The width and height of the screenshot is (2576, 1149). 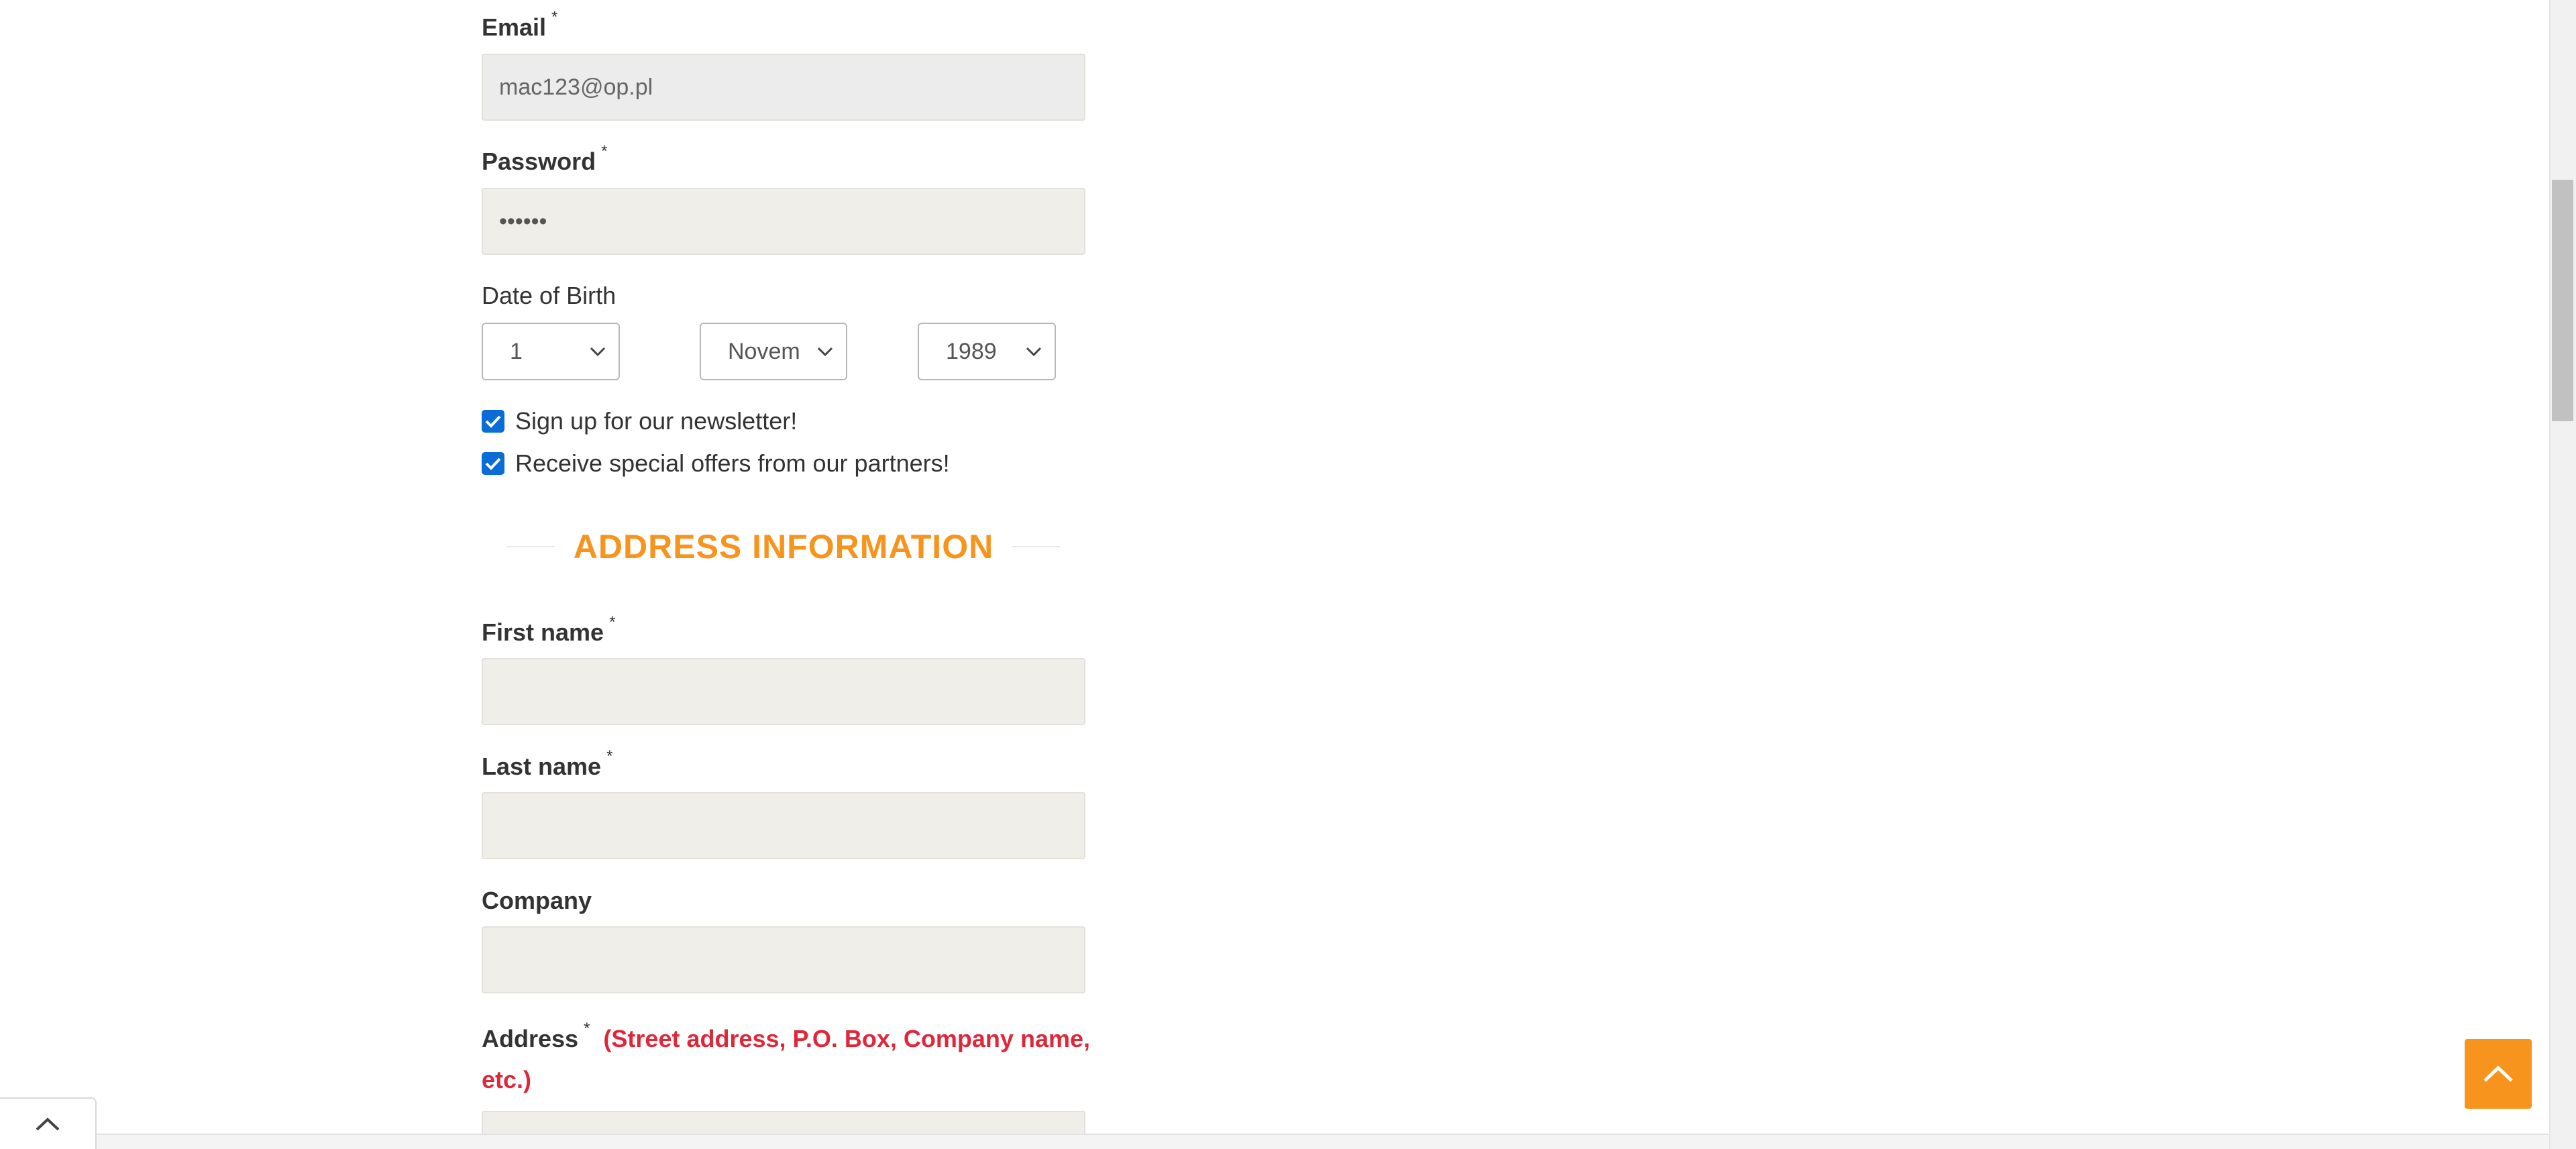 I want to click on address-section-title: ADDRESS INFORMATION, so click(x=783, y=546).